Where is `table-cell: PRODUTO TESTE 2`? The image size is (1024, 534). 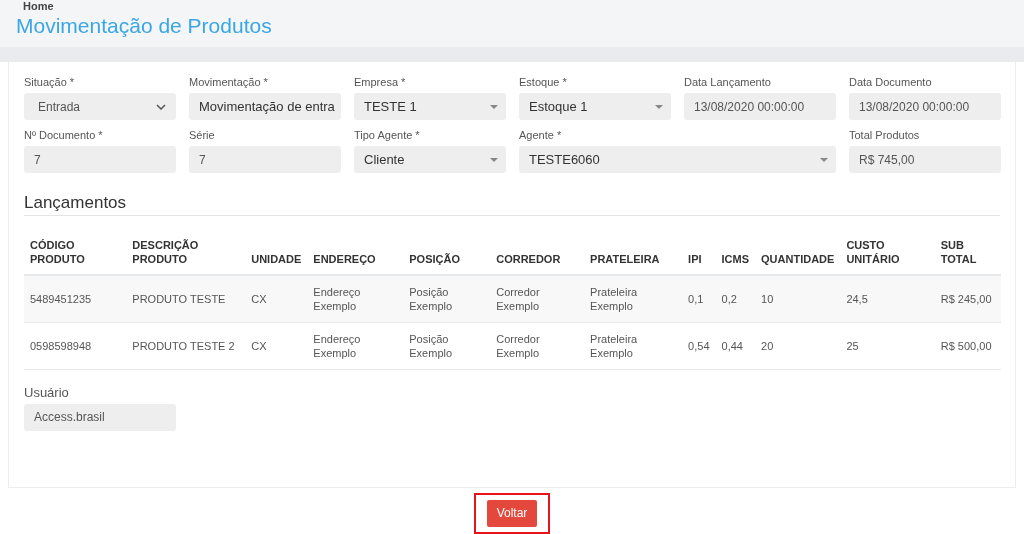
table-cell: PRODUTO TESTE 2 is located at coordinates (186, 345).